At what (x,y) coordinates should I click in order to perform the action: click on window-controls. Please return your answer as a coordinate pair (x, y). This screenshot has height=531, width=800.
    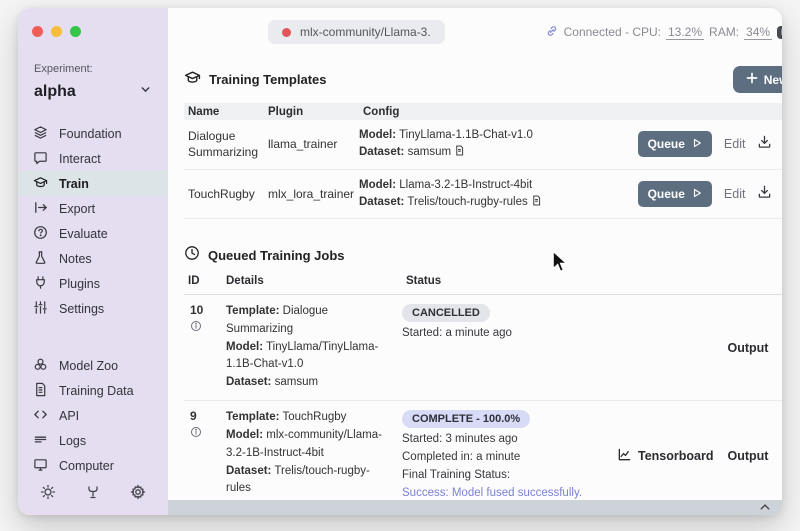
    Looking at the image, I should click on (93, 29).